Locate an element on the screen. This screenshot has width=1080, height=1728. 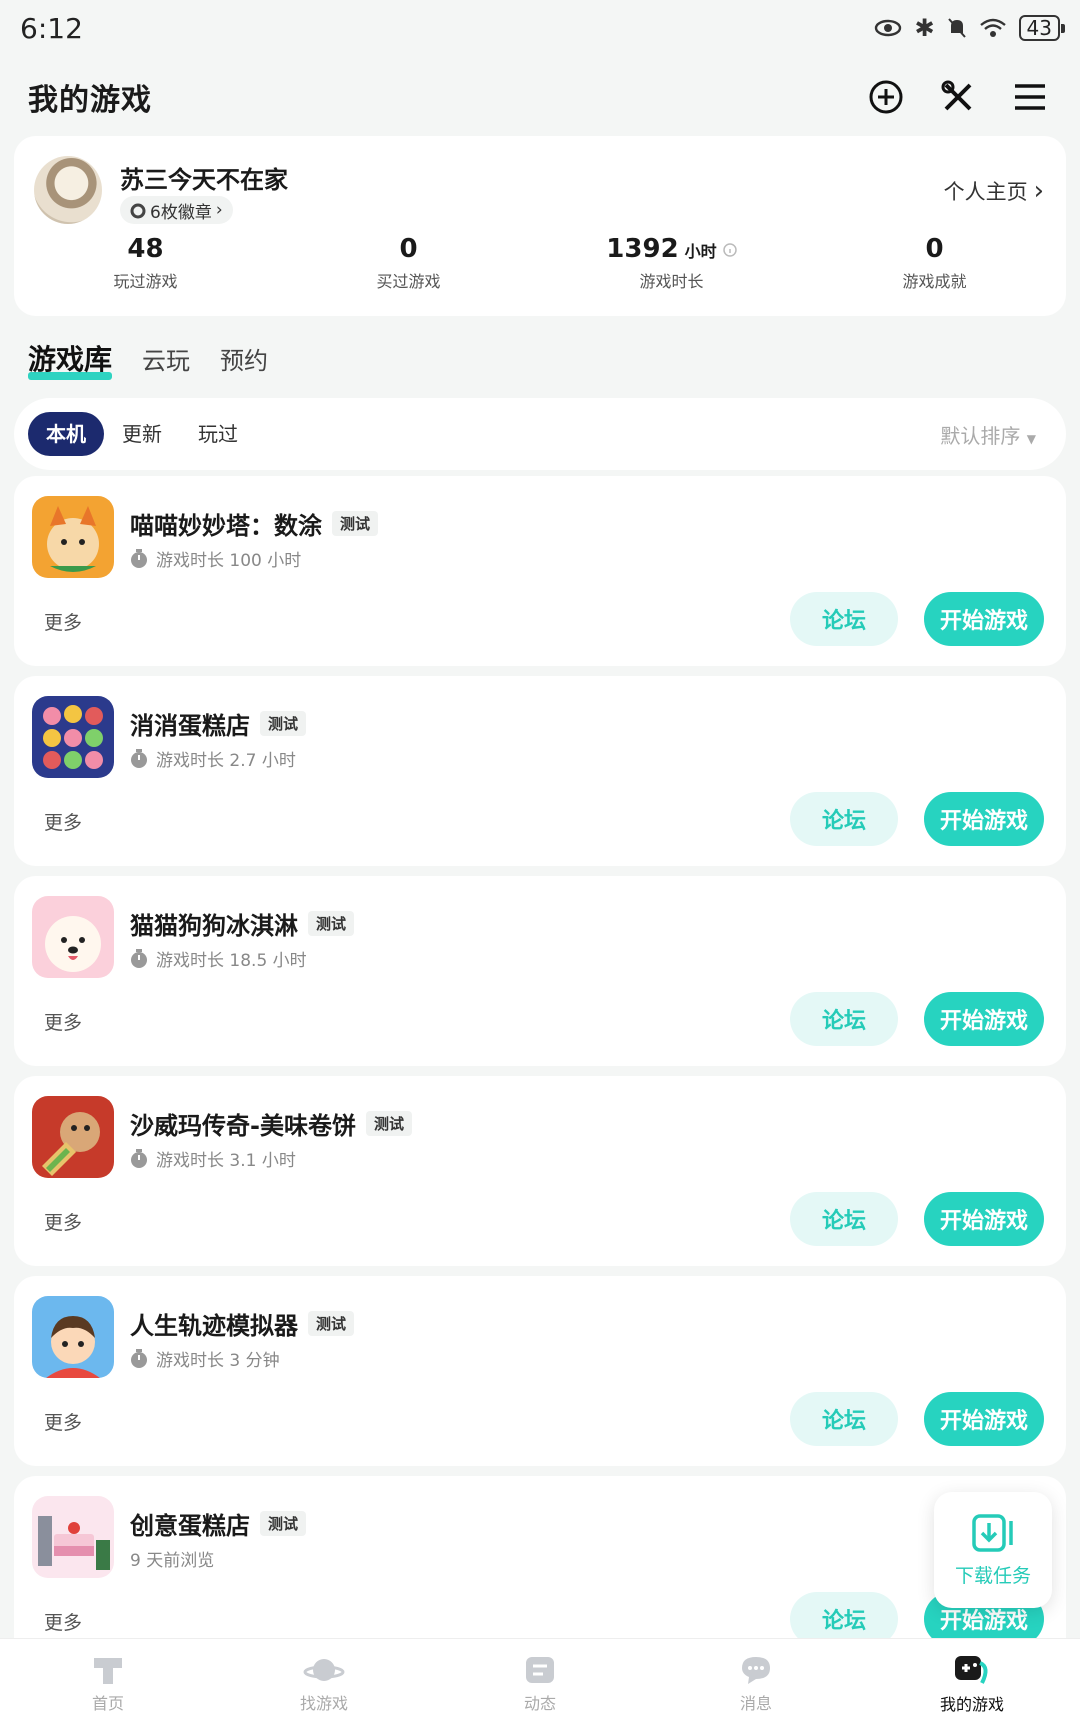
play-time-text: 游戏时长 3 分钟 is located at coordinates (218, 1361).